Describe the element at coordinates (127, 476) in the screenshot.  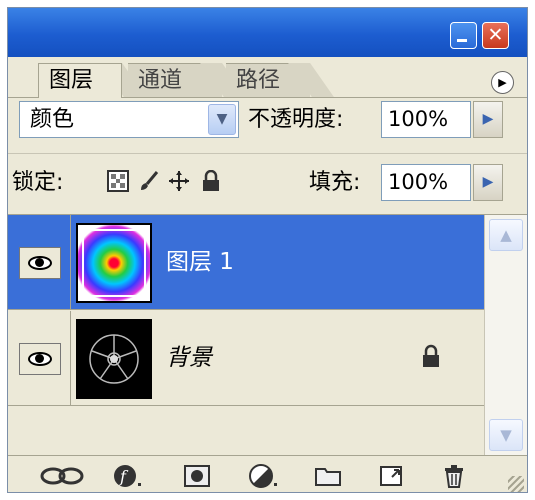
I see `layer-style-icon: f` at that location.